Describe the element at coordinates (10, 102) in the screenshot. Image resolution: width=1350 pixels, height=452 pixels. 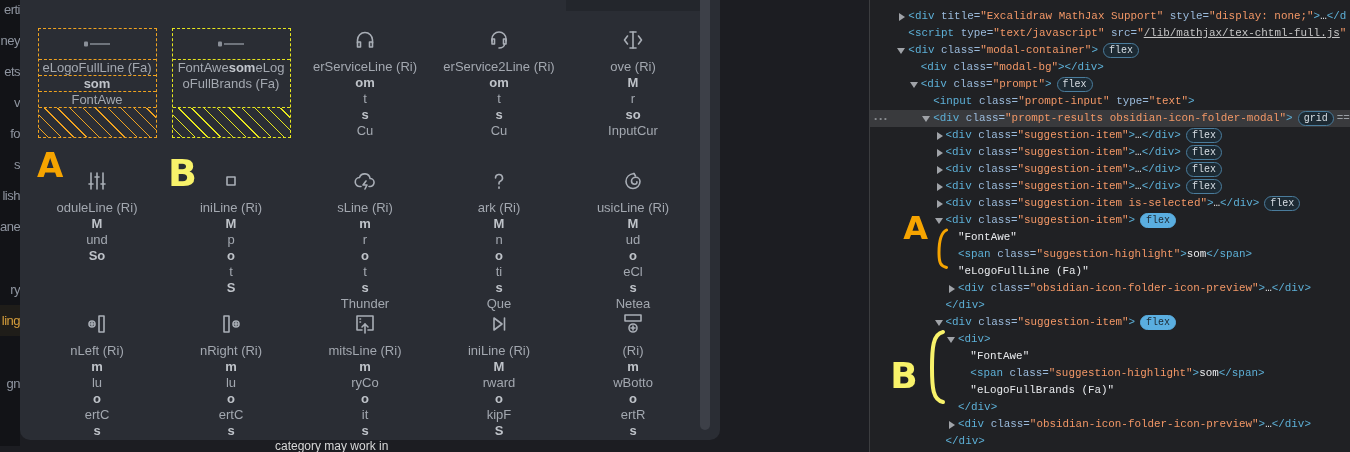
I see `sidebar-item: v` at that location.